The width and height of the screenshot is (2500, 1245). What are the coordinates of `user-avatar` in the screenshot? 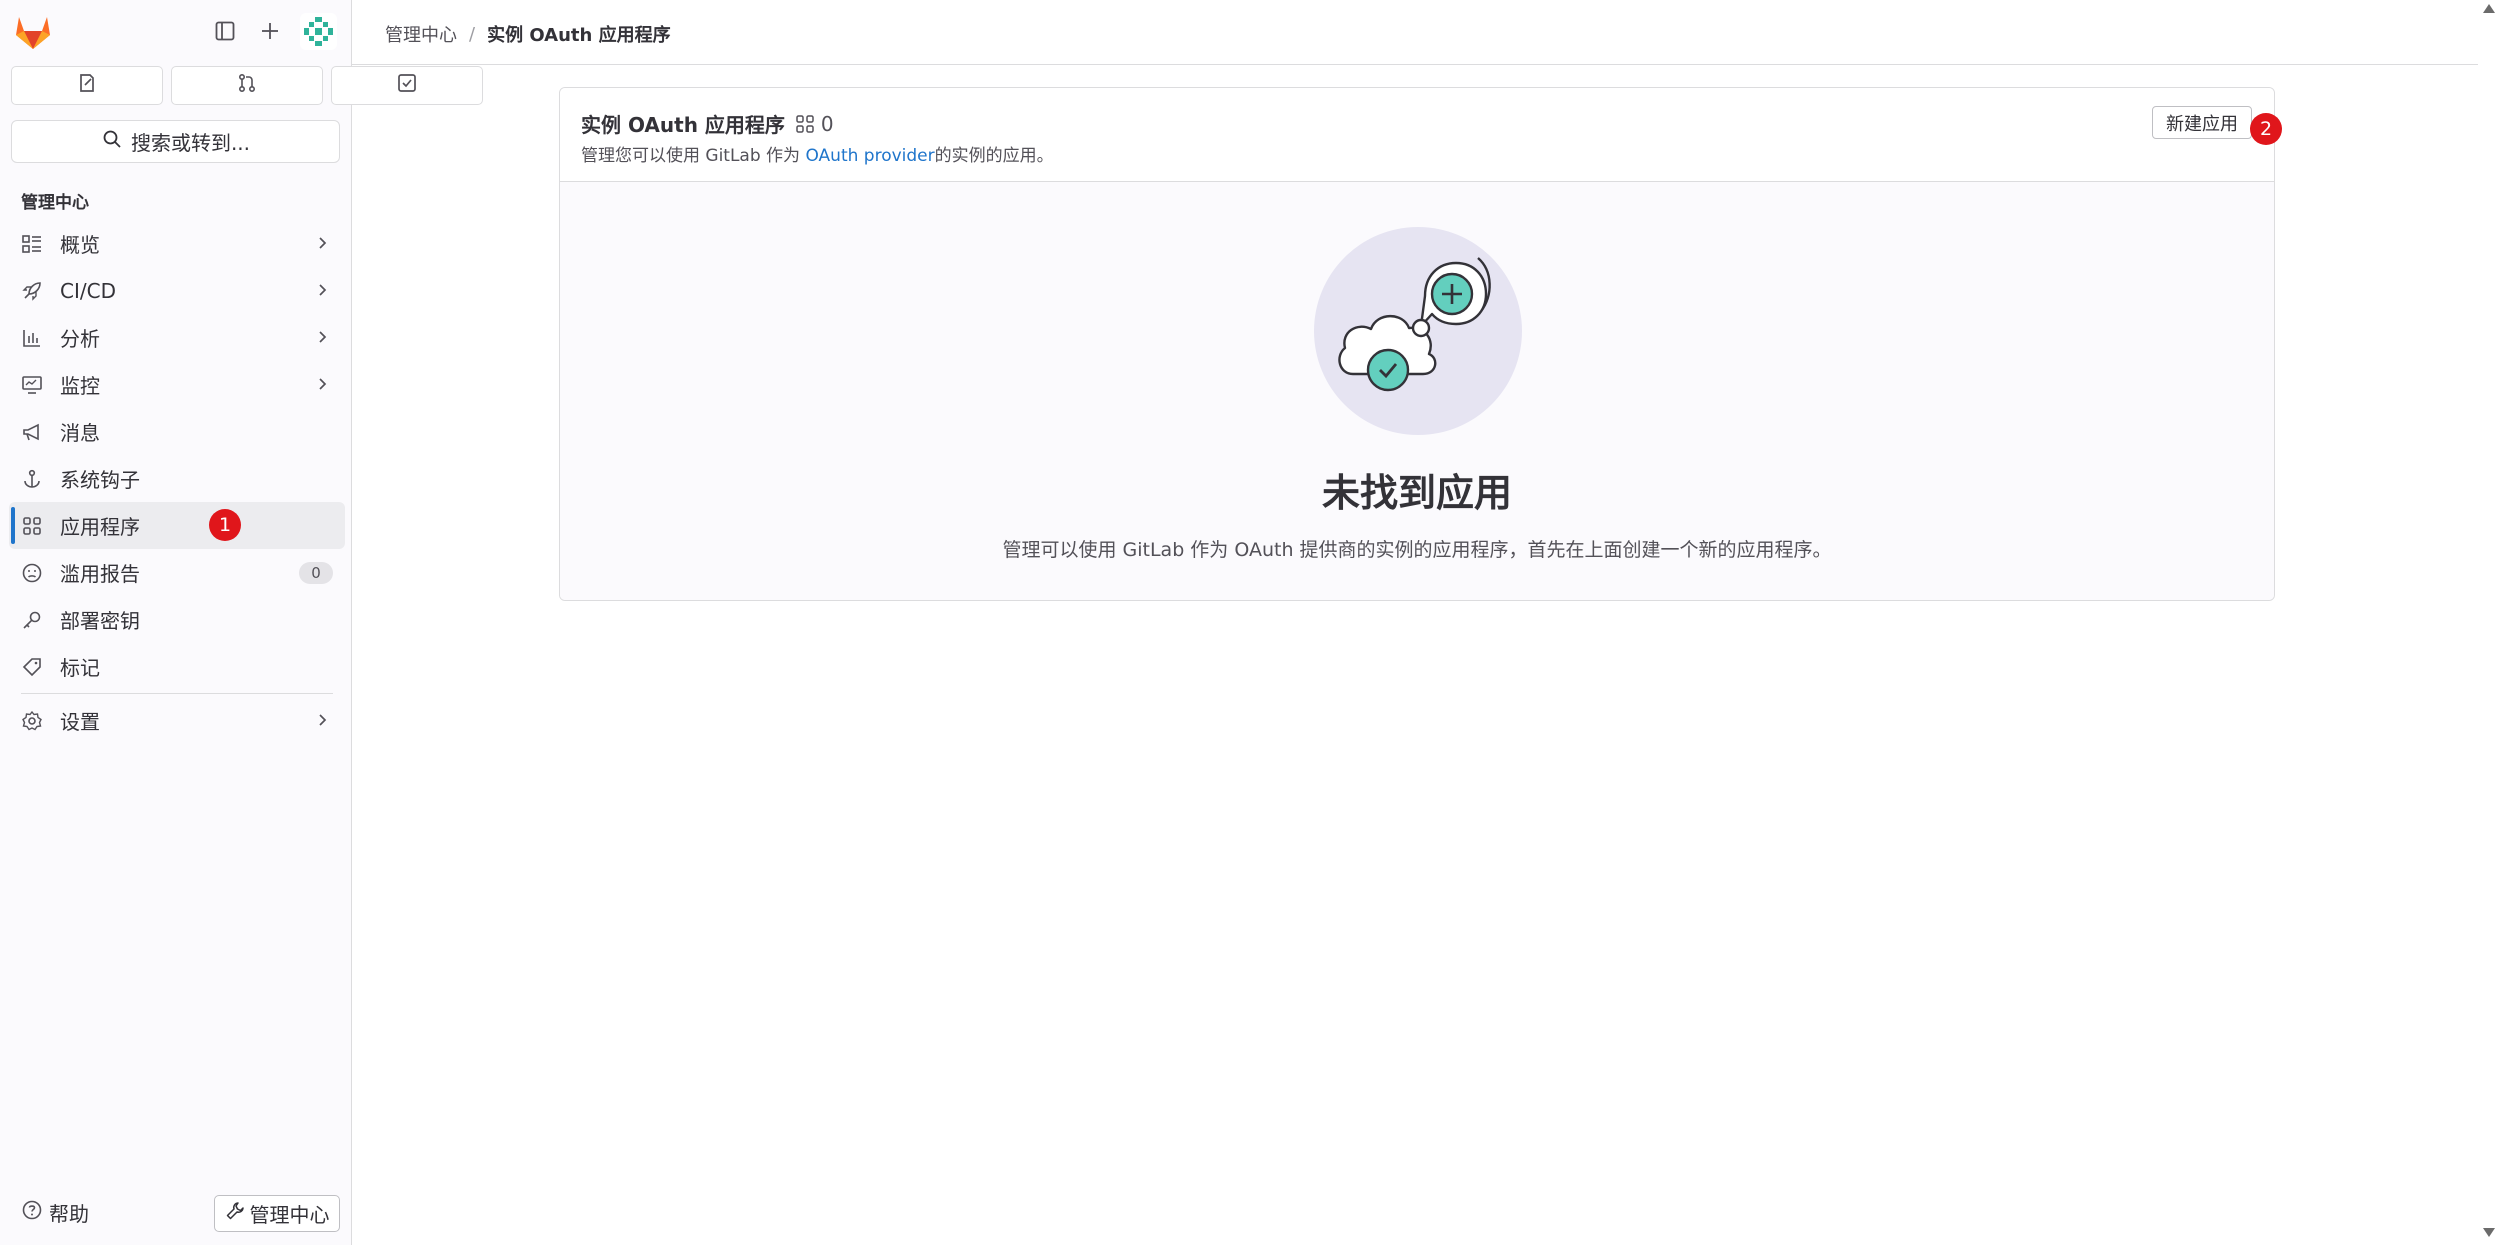 It's located at (318, 31).